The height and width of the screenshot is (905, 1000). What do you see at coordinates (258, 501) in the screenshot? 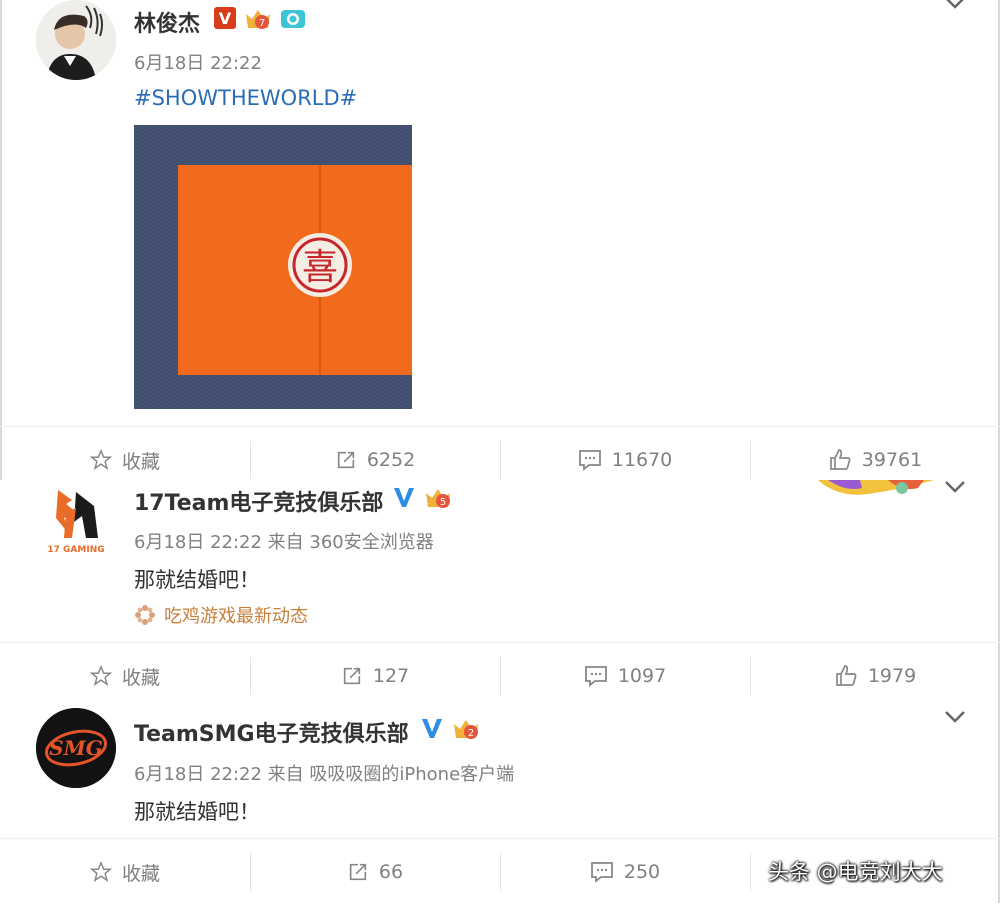
I see `author-name: 17Team电子竞技俱乐部` at bounding box center [258, 501].